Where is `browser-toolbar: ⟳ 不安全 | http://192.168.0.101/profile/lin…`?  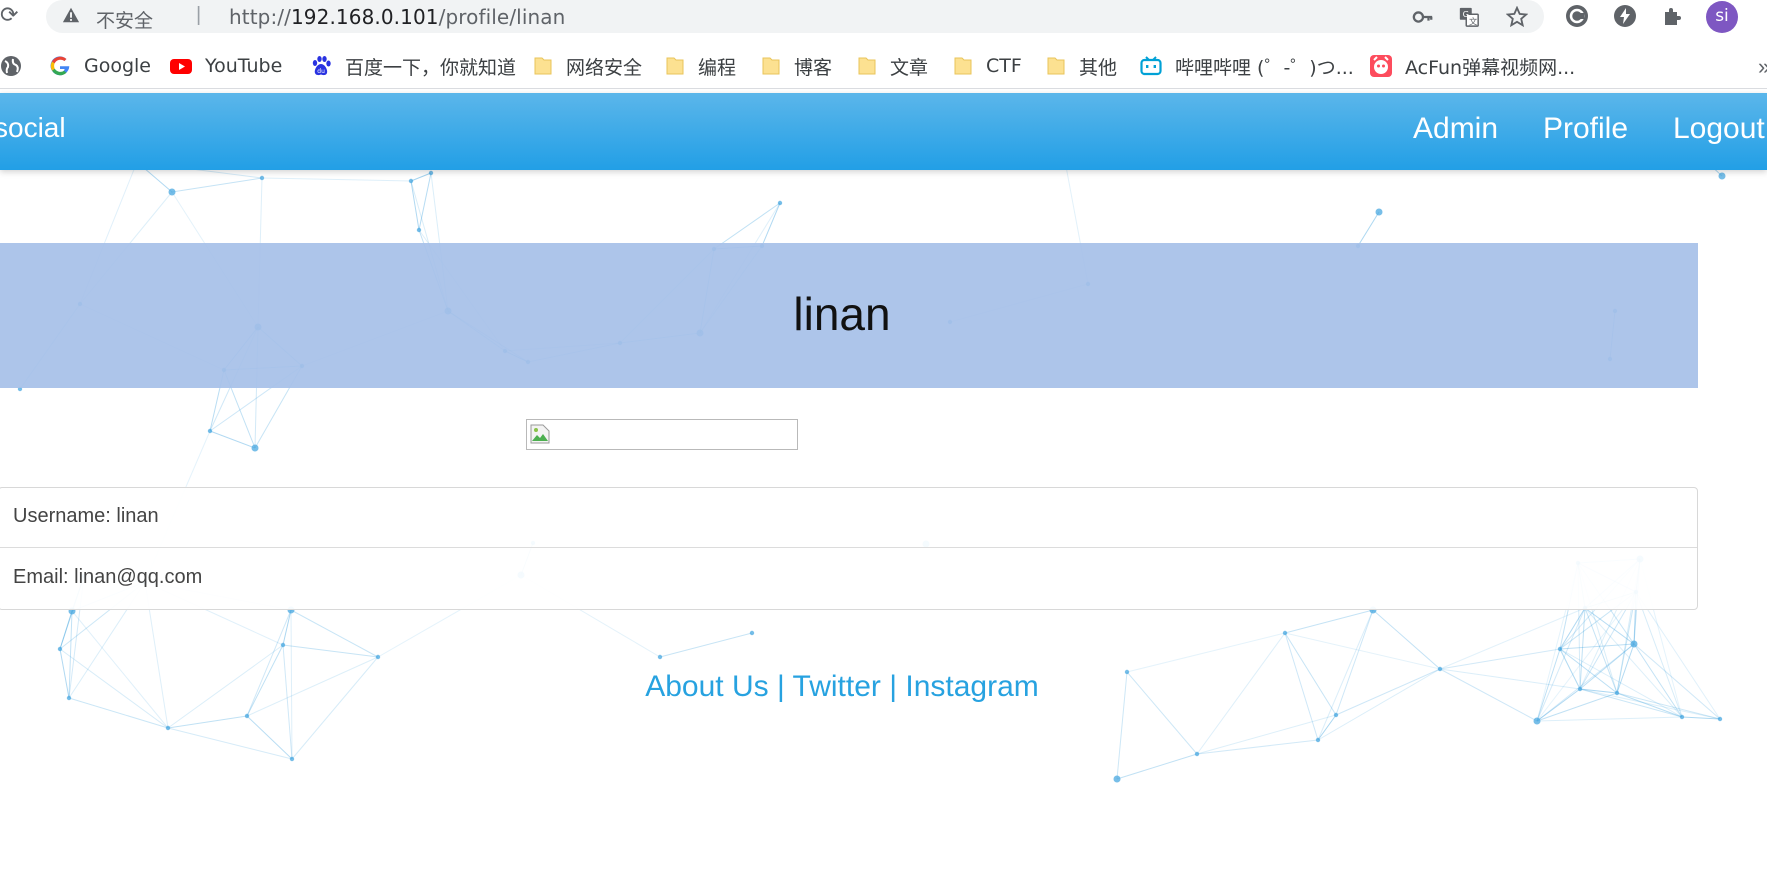
browser-toolbar: ⟳ 不安全 | http://192.168.0.101/profile/lin… is located at coordinates (883, 16).